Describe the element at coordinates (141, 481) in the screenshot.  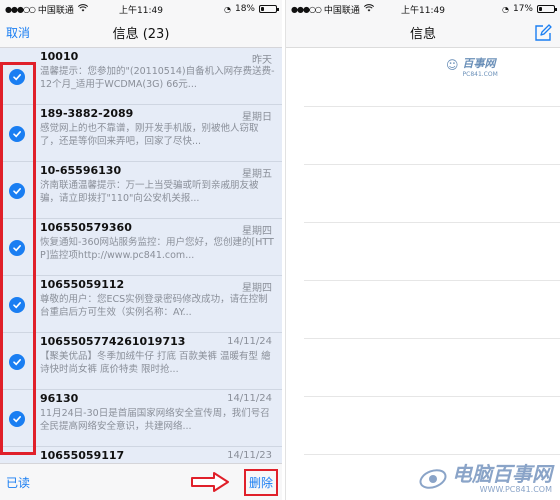
I see `edit-toolbar: 已读 删除` at that location.